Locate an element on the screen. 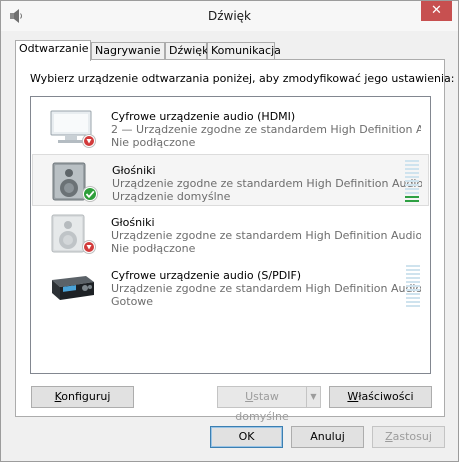 The height and width of the screenshot is (462, 459). apply-label: astosuj is located at coordinates (412, 436).